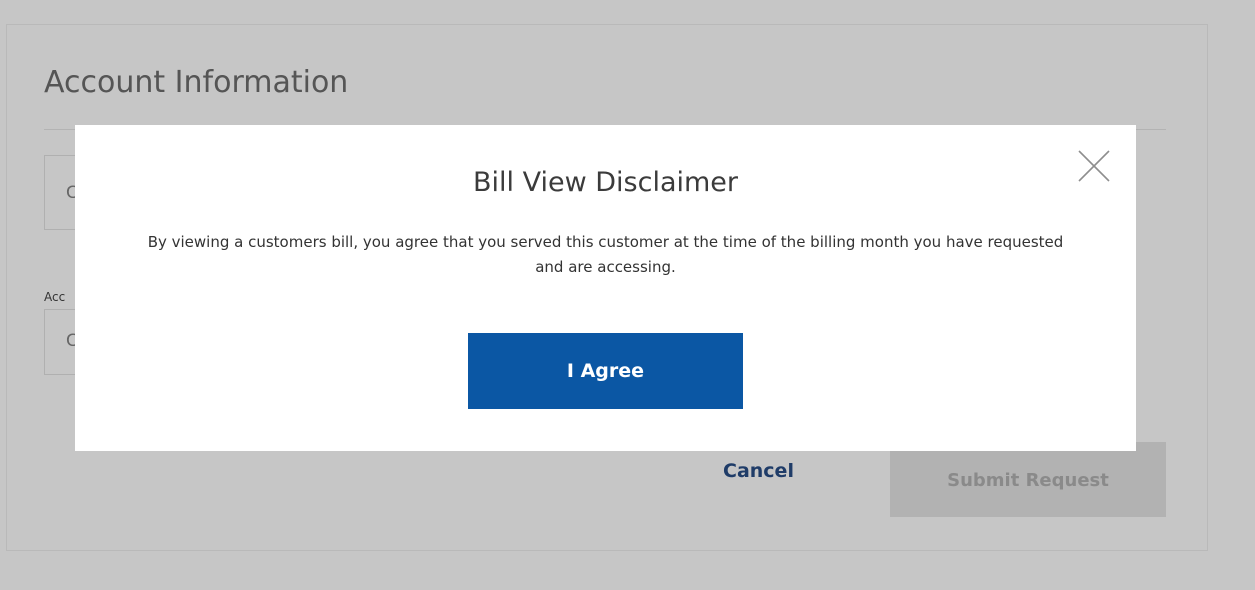 Image resolution: width=1255 pixels, height=590 pixels. Describe the element at coordinates (55, 297) in the screenshot. I see `account-field-2-label: Acc` at that location.